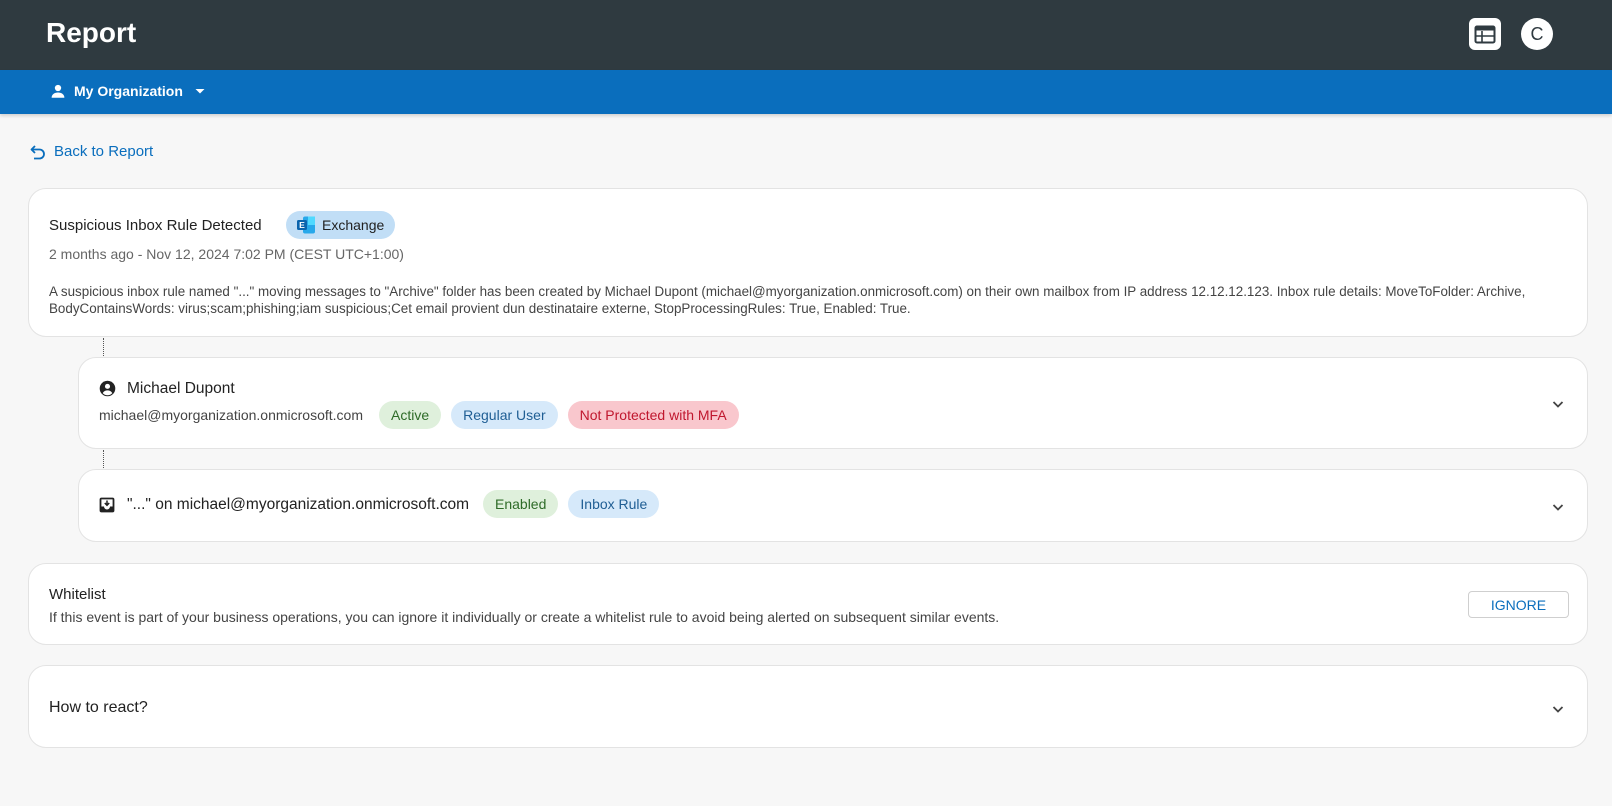 The width and height of the screenshot is (1612, 806). I want to click on top-bar: Report C, so click(806, 35).